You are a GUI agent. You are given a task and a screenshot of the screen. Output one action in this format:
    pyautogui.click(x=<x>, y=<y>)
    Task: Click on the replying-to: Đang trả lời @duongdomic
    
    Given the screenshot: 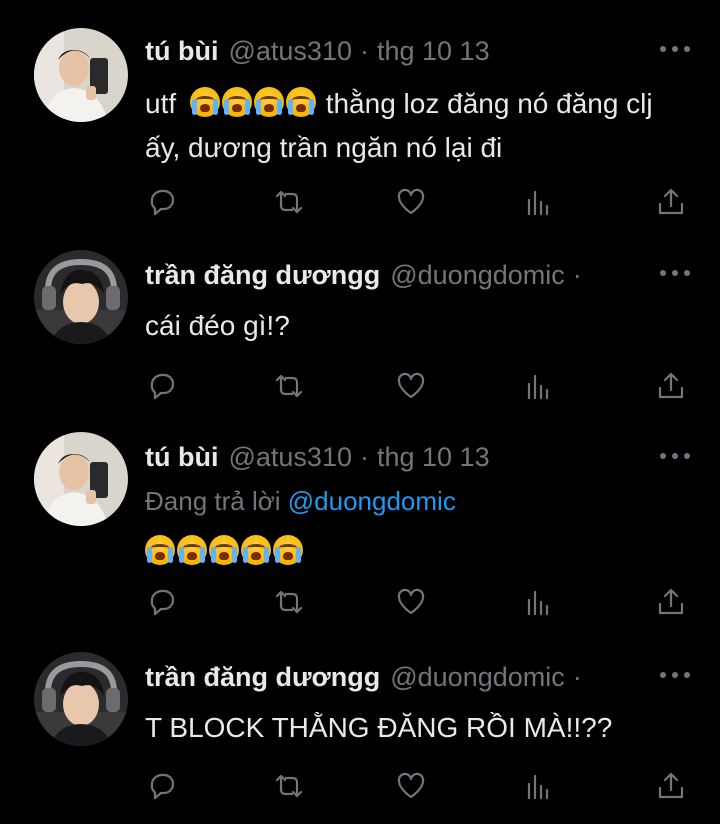 What is the action you would take?
    pyautogui.click(x=300, y=501)
    